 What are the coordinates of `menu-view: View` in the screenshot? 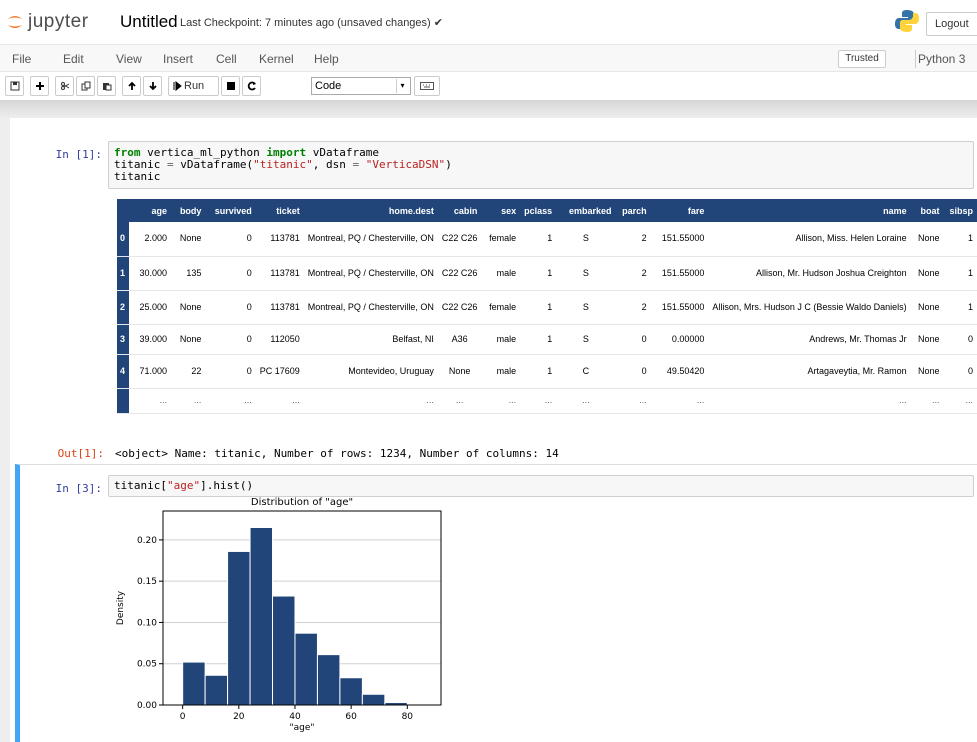 It's located at (129, 59).